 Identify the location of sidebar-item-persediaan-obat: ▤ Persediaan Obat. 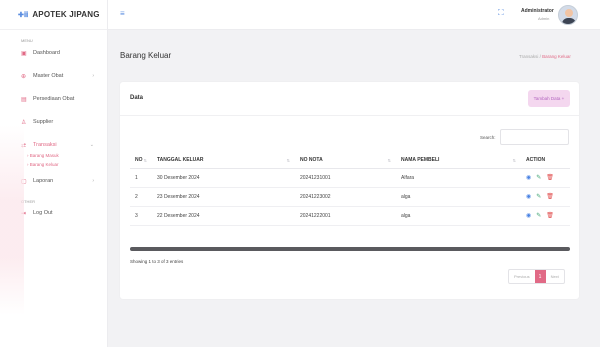
(53, 99).